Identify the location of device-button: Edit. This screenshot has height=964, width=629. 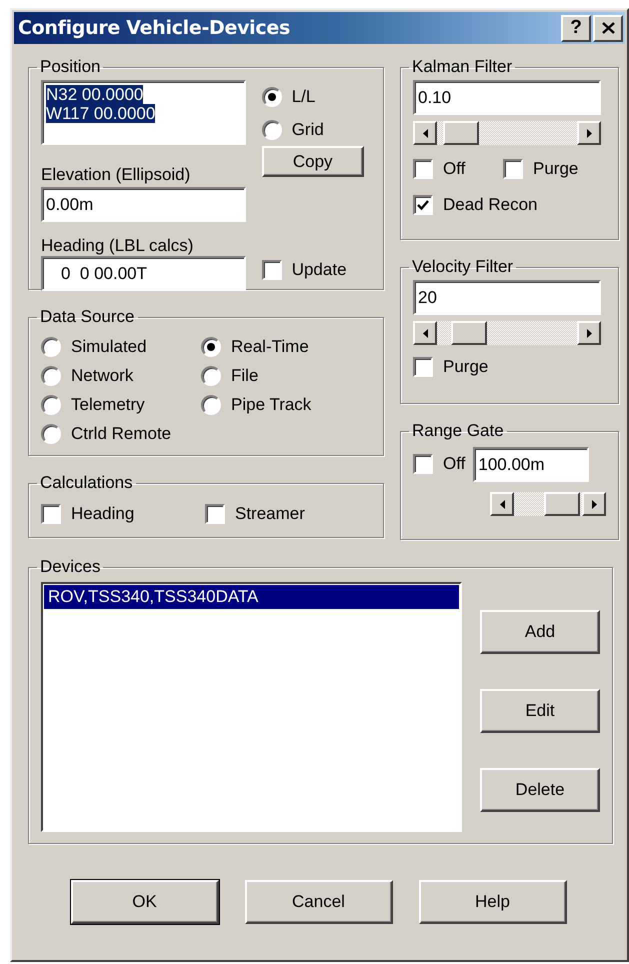
(540, 711).